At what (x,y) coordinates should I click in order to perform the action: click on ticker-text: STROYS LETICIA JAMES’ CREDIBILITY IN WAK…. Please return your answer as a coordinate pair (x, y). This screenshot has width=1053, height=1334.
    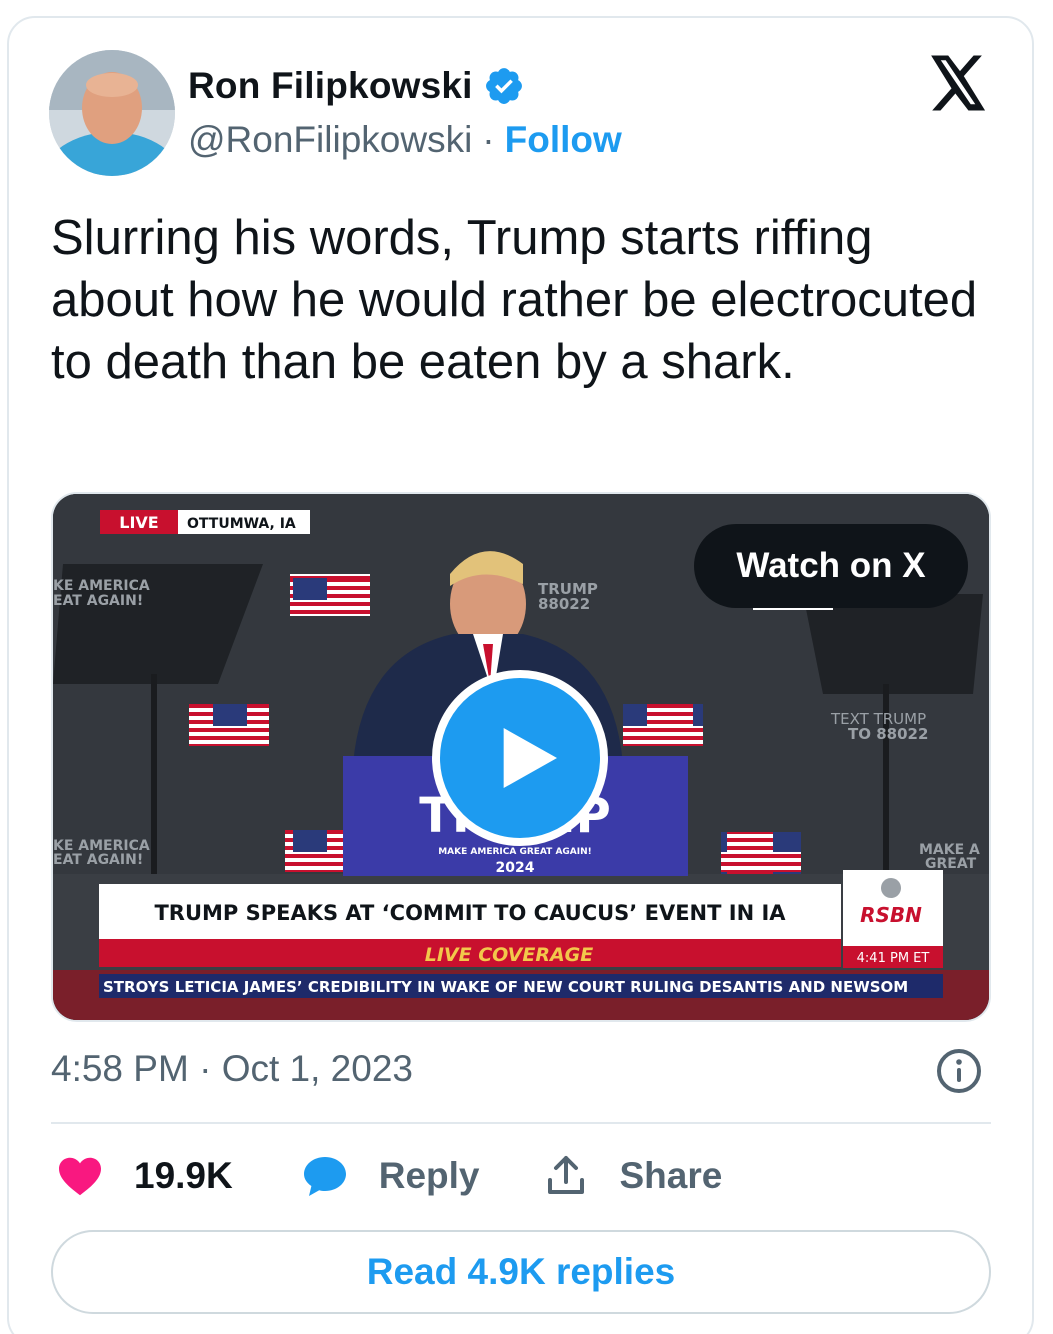
    Looking at the image, I should click on (505, 987).